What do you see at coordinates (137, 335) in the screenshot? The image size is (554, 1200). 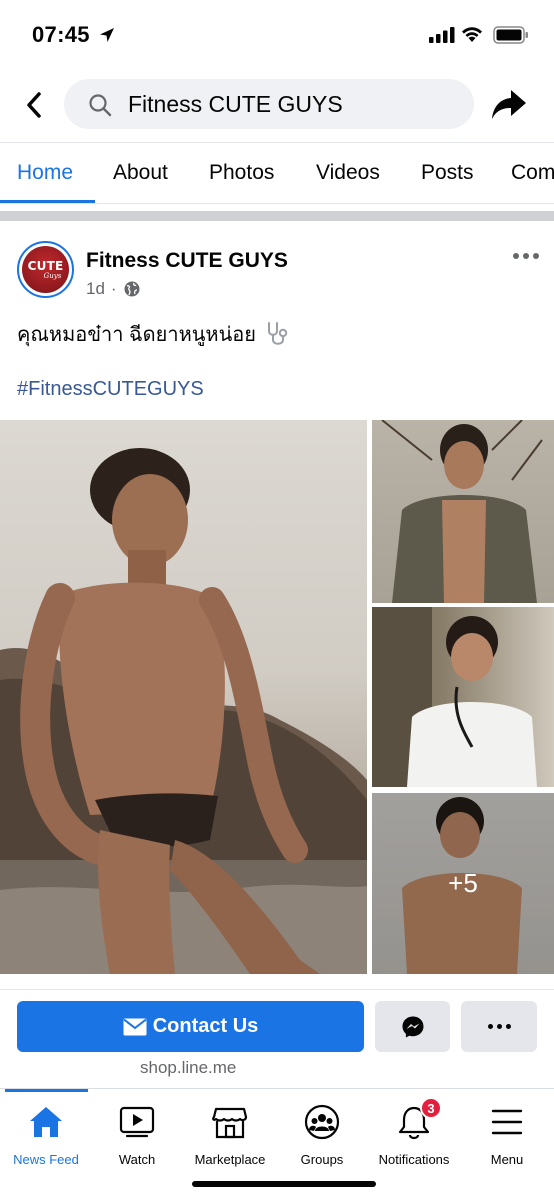 I see `post-message: คุณหมอข๋าา ฉีดยาหนูหน่อย` at bounding box center [137, 335].